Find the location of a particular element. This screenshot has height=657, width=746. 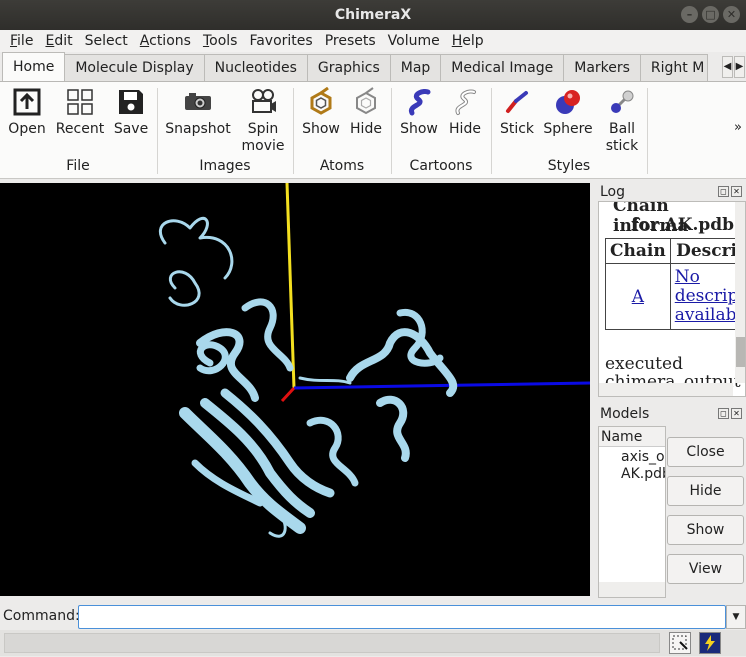

models-close-button: ✕ is located at coordinates (736, 413).